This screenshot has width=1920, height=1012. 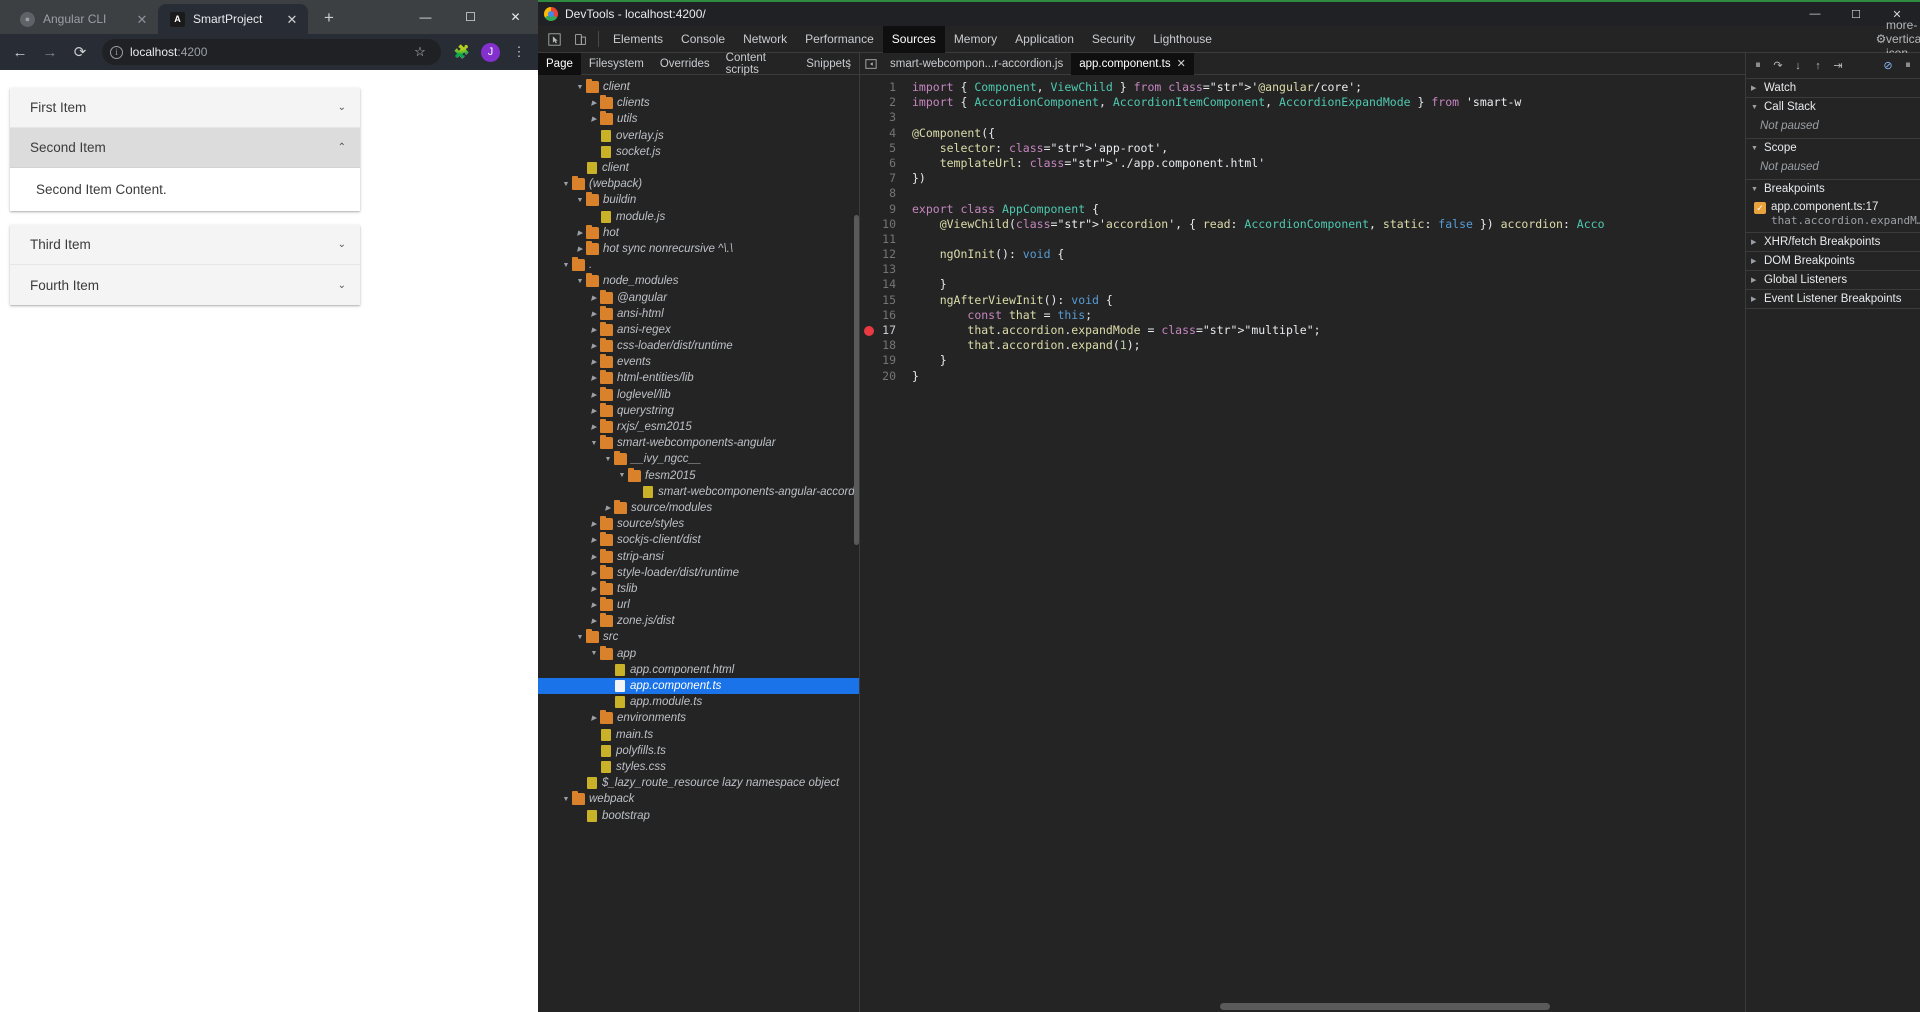 What do you see at coordinates (698, 572) in the screenshot?
I see `tree-node: ▶ style-loader/dist/runtime` at bounding box center [698, 572].